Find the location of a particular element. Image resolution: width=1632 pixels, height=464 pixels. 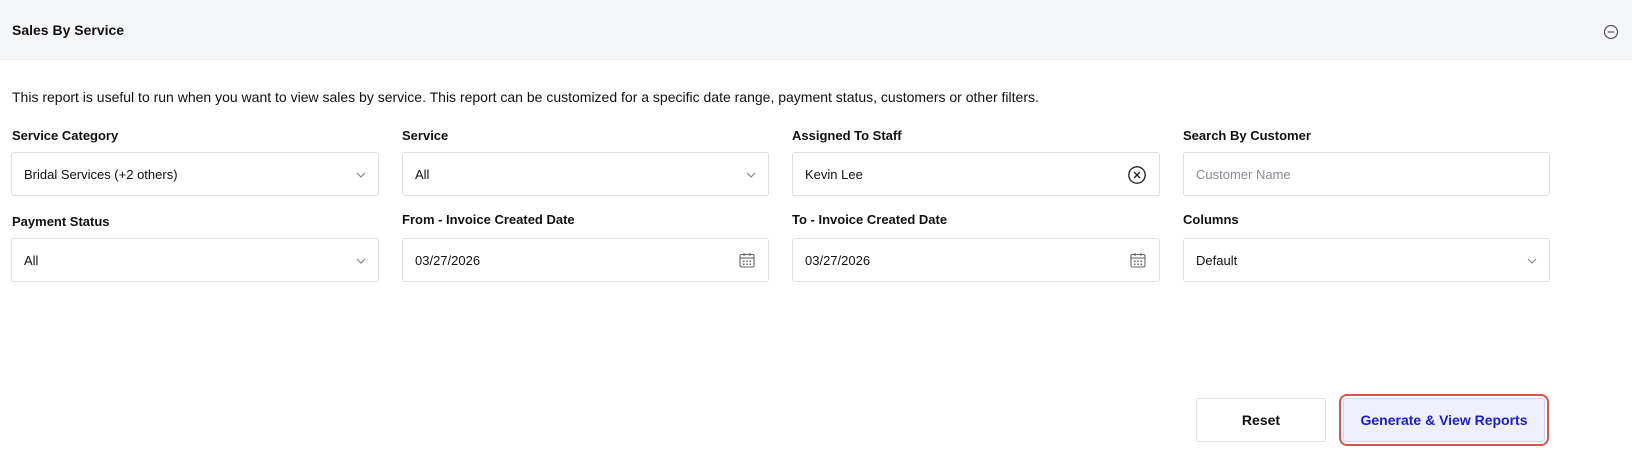

panel-title: Sales By Service is located at coordinates (68, 30).